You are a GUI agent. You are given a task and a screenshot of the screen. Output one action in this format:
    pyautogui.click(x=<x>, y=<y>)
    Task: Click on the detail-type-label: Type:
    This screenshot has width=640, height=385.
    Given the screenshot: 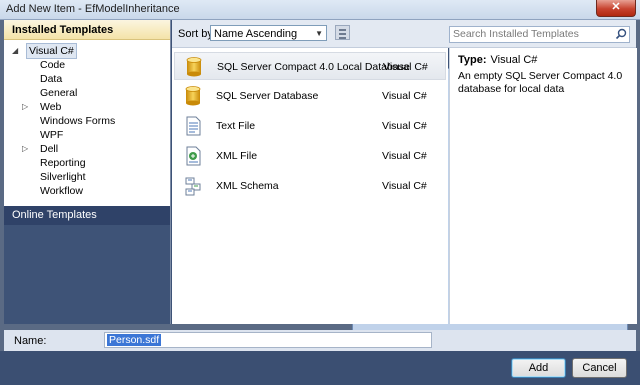 What is the action you would take?
    pyautogui.click(x=472, y=60)
    